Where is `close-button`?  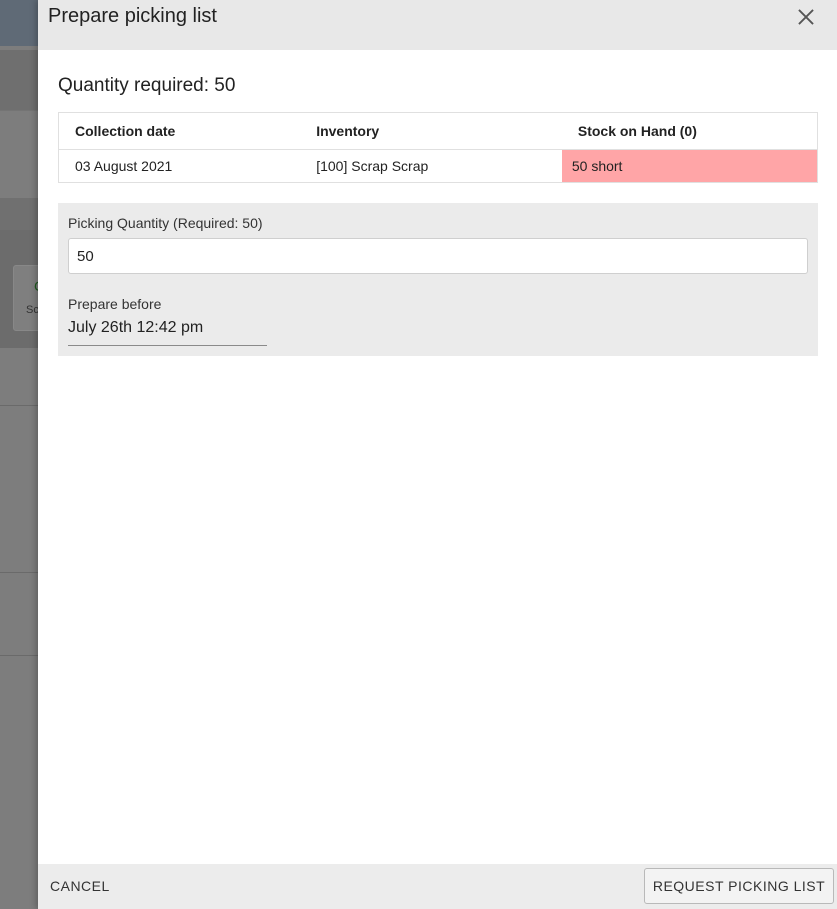
close-button is located at coordinates (806, 17).